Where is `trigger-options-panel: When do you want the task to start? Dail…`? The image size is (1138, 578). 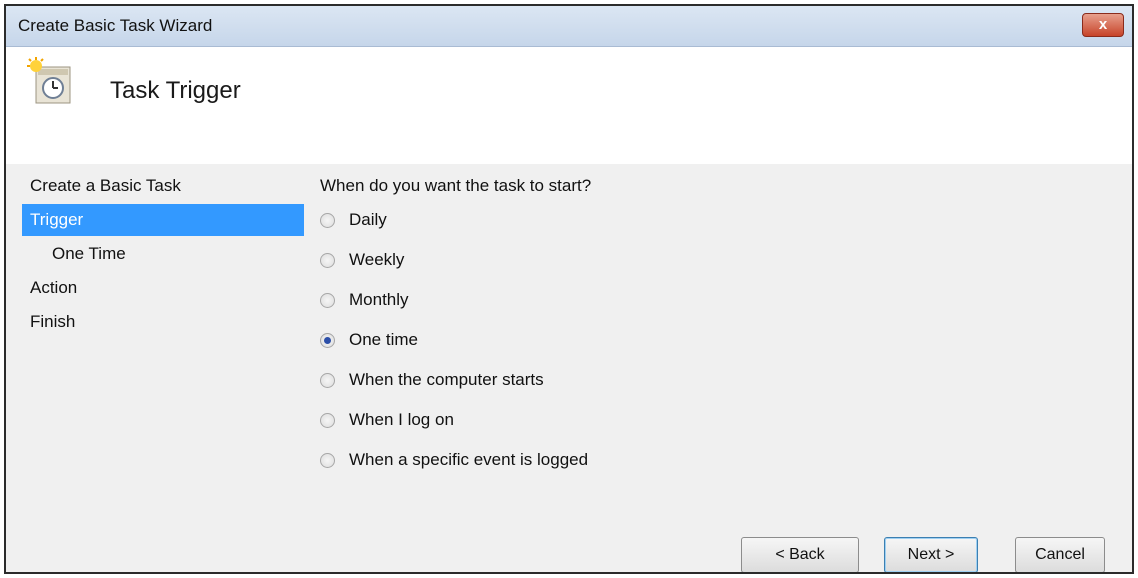 trigger-options-panel: When do you want the task to start? Dail… is located at coordinates (455, 326).